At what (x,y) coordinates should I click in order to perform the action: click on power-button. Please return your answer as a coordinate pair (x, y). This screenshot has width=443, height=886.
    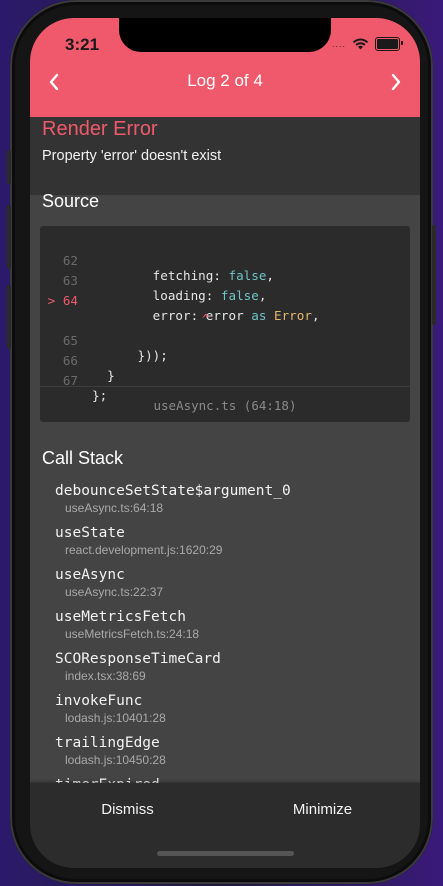
    Looking at the image, I should click on (434, 275).